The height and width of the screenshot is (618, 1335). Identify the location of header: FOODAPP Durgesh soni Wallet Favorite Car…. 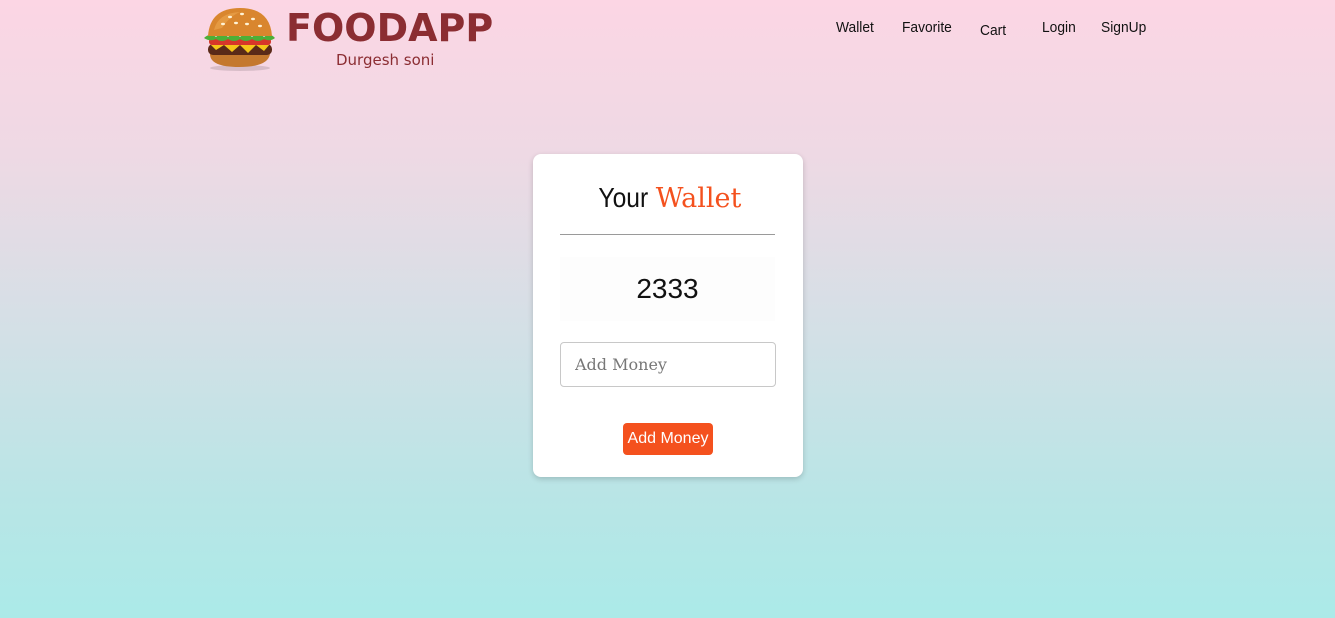
(667, 40).